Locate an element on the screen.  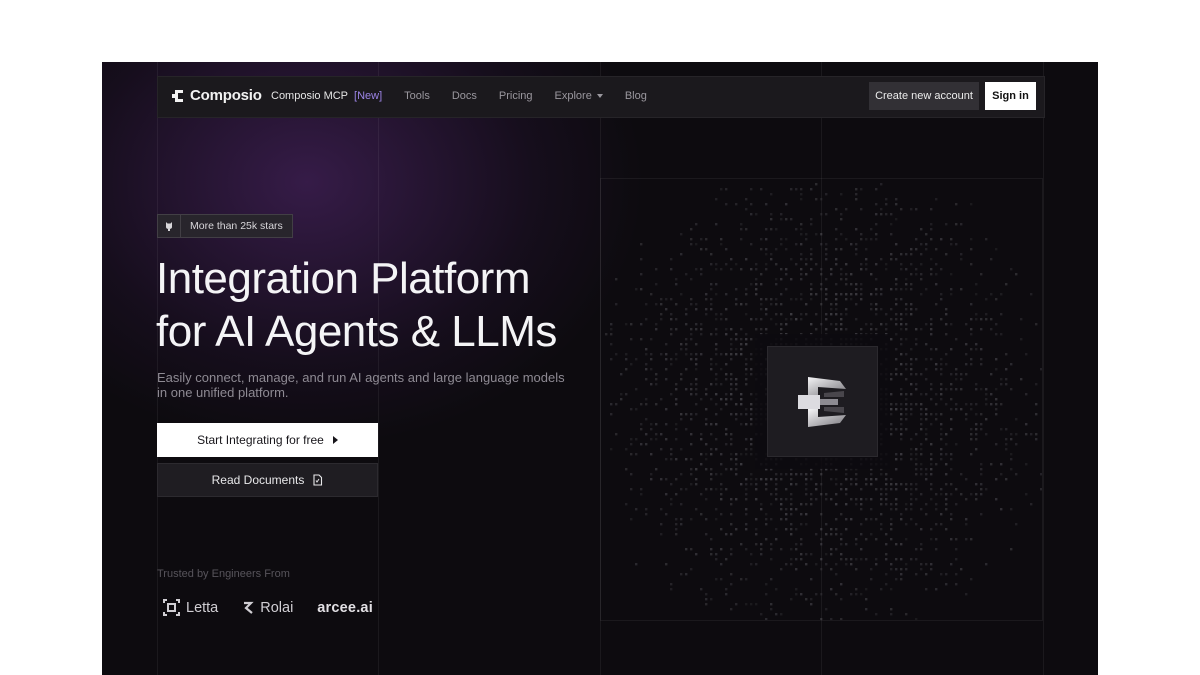
create-account-button: Create new account is located at coordinates (924, 96).